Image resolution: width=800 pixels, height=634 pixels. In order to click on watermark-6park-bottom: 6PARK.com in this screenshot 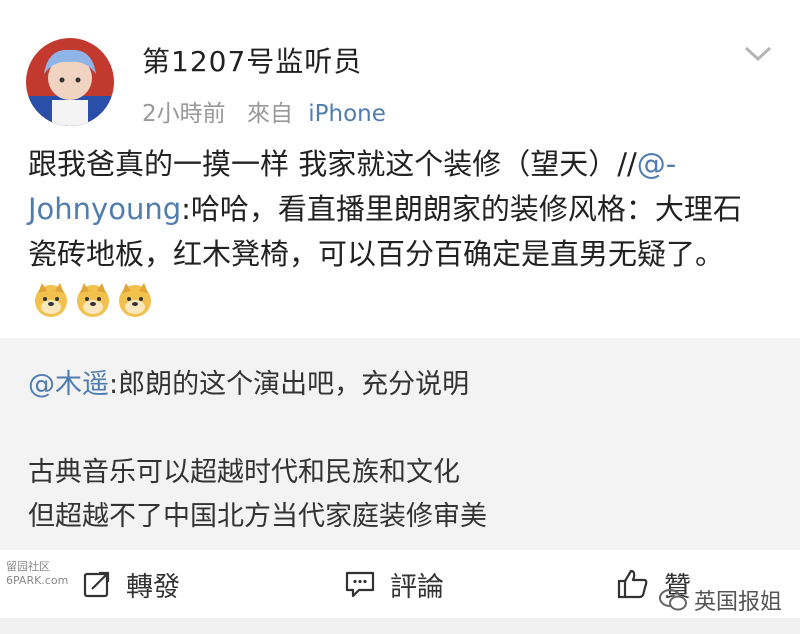, I will do `click(37, 580)`.